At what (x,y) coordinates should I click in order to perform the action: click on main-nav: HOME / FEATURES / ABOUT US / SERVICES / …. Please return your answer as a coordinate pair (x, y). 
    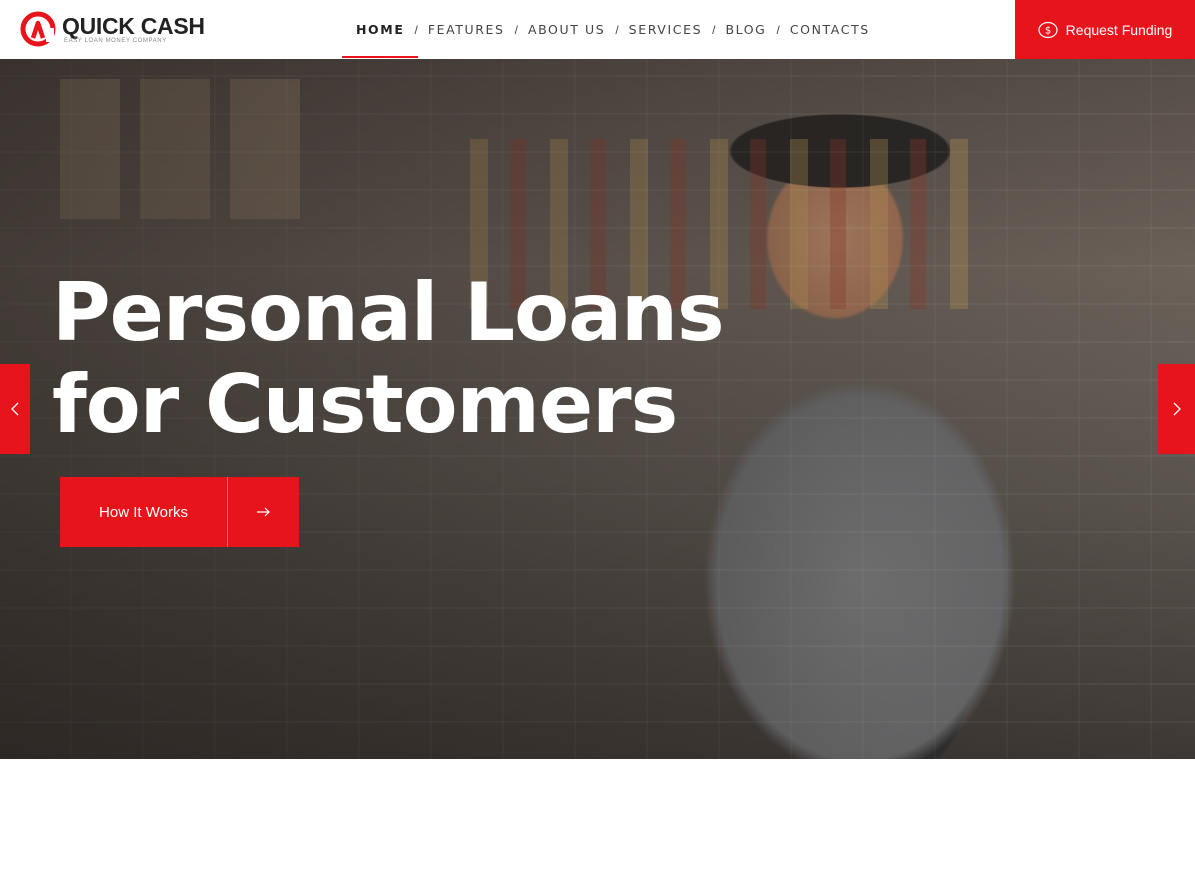
    Looking at the image, I should click on (613, 29).